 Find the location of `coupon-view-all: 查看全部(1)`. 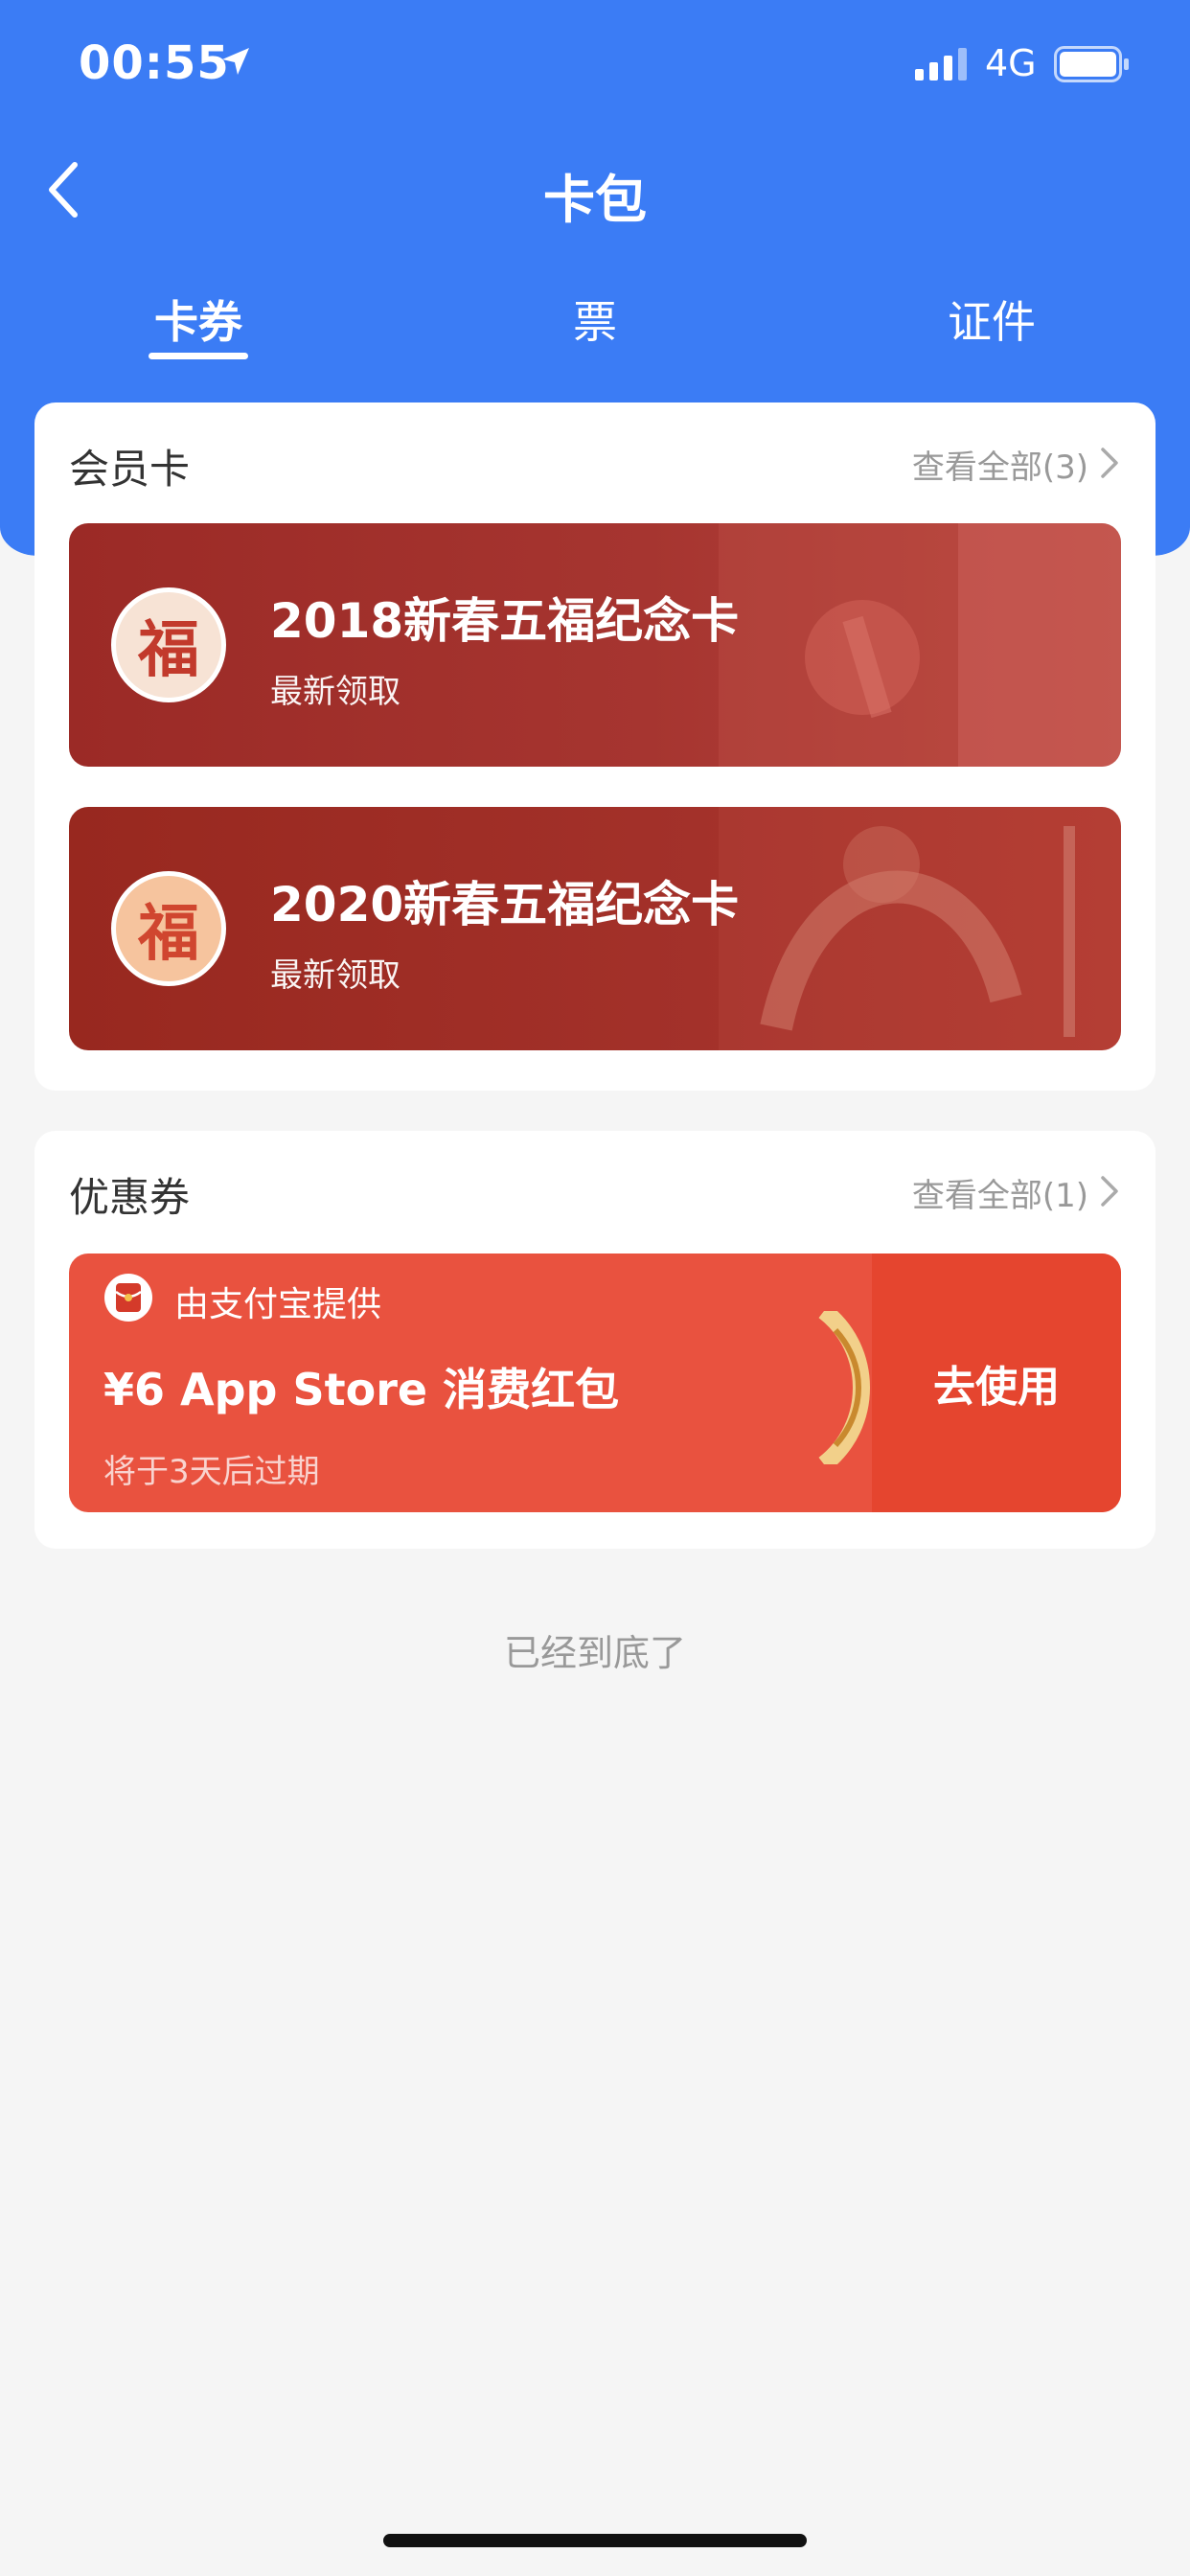

coupon-view-all: 查看全部(1) is located at coordinates (1000, 1192).